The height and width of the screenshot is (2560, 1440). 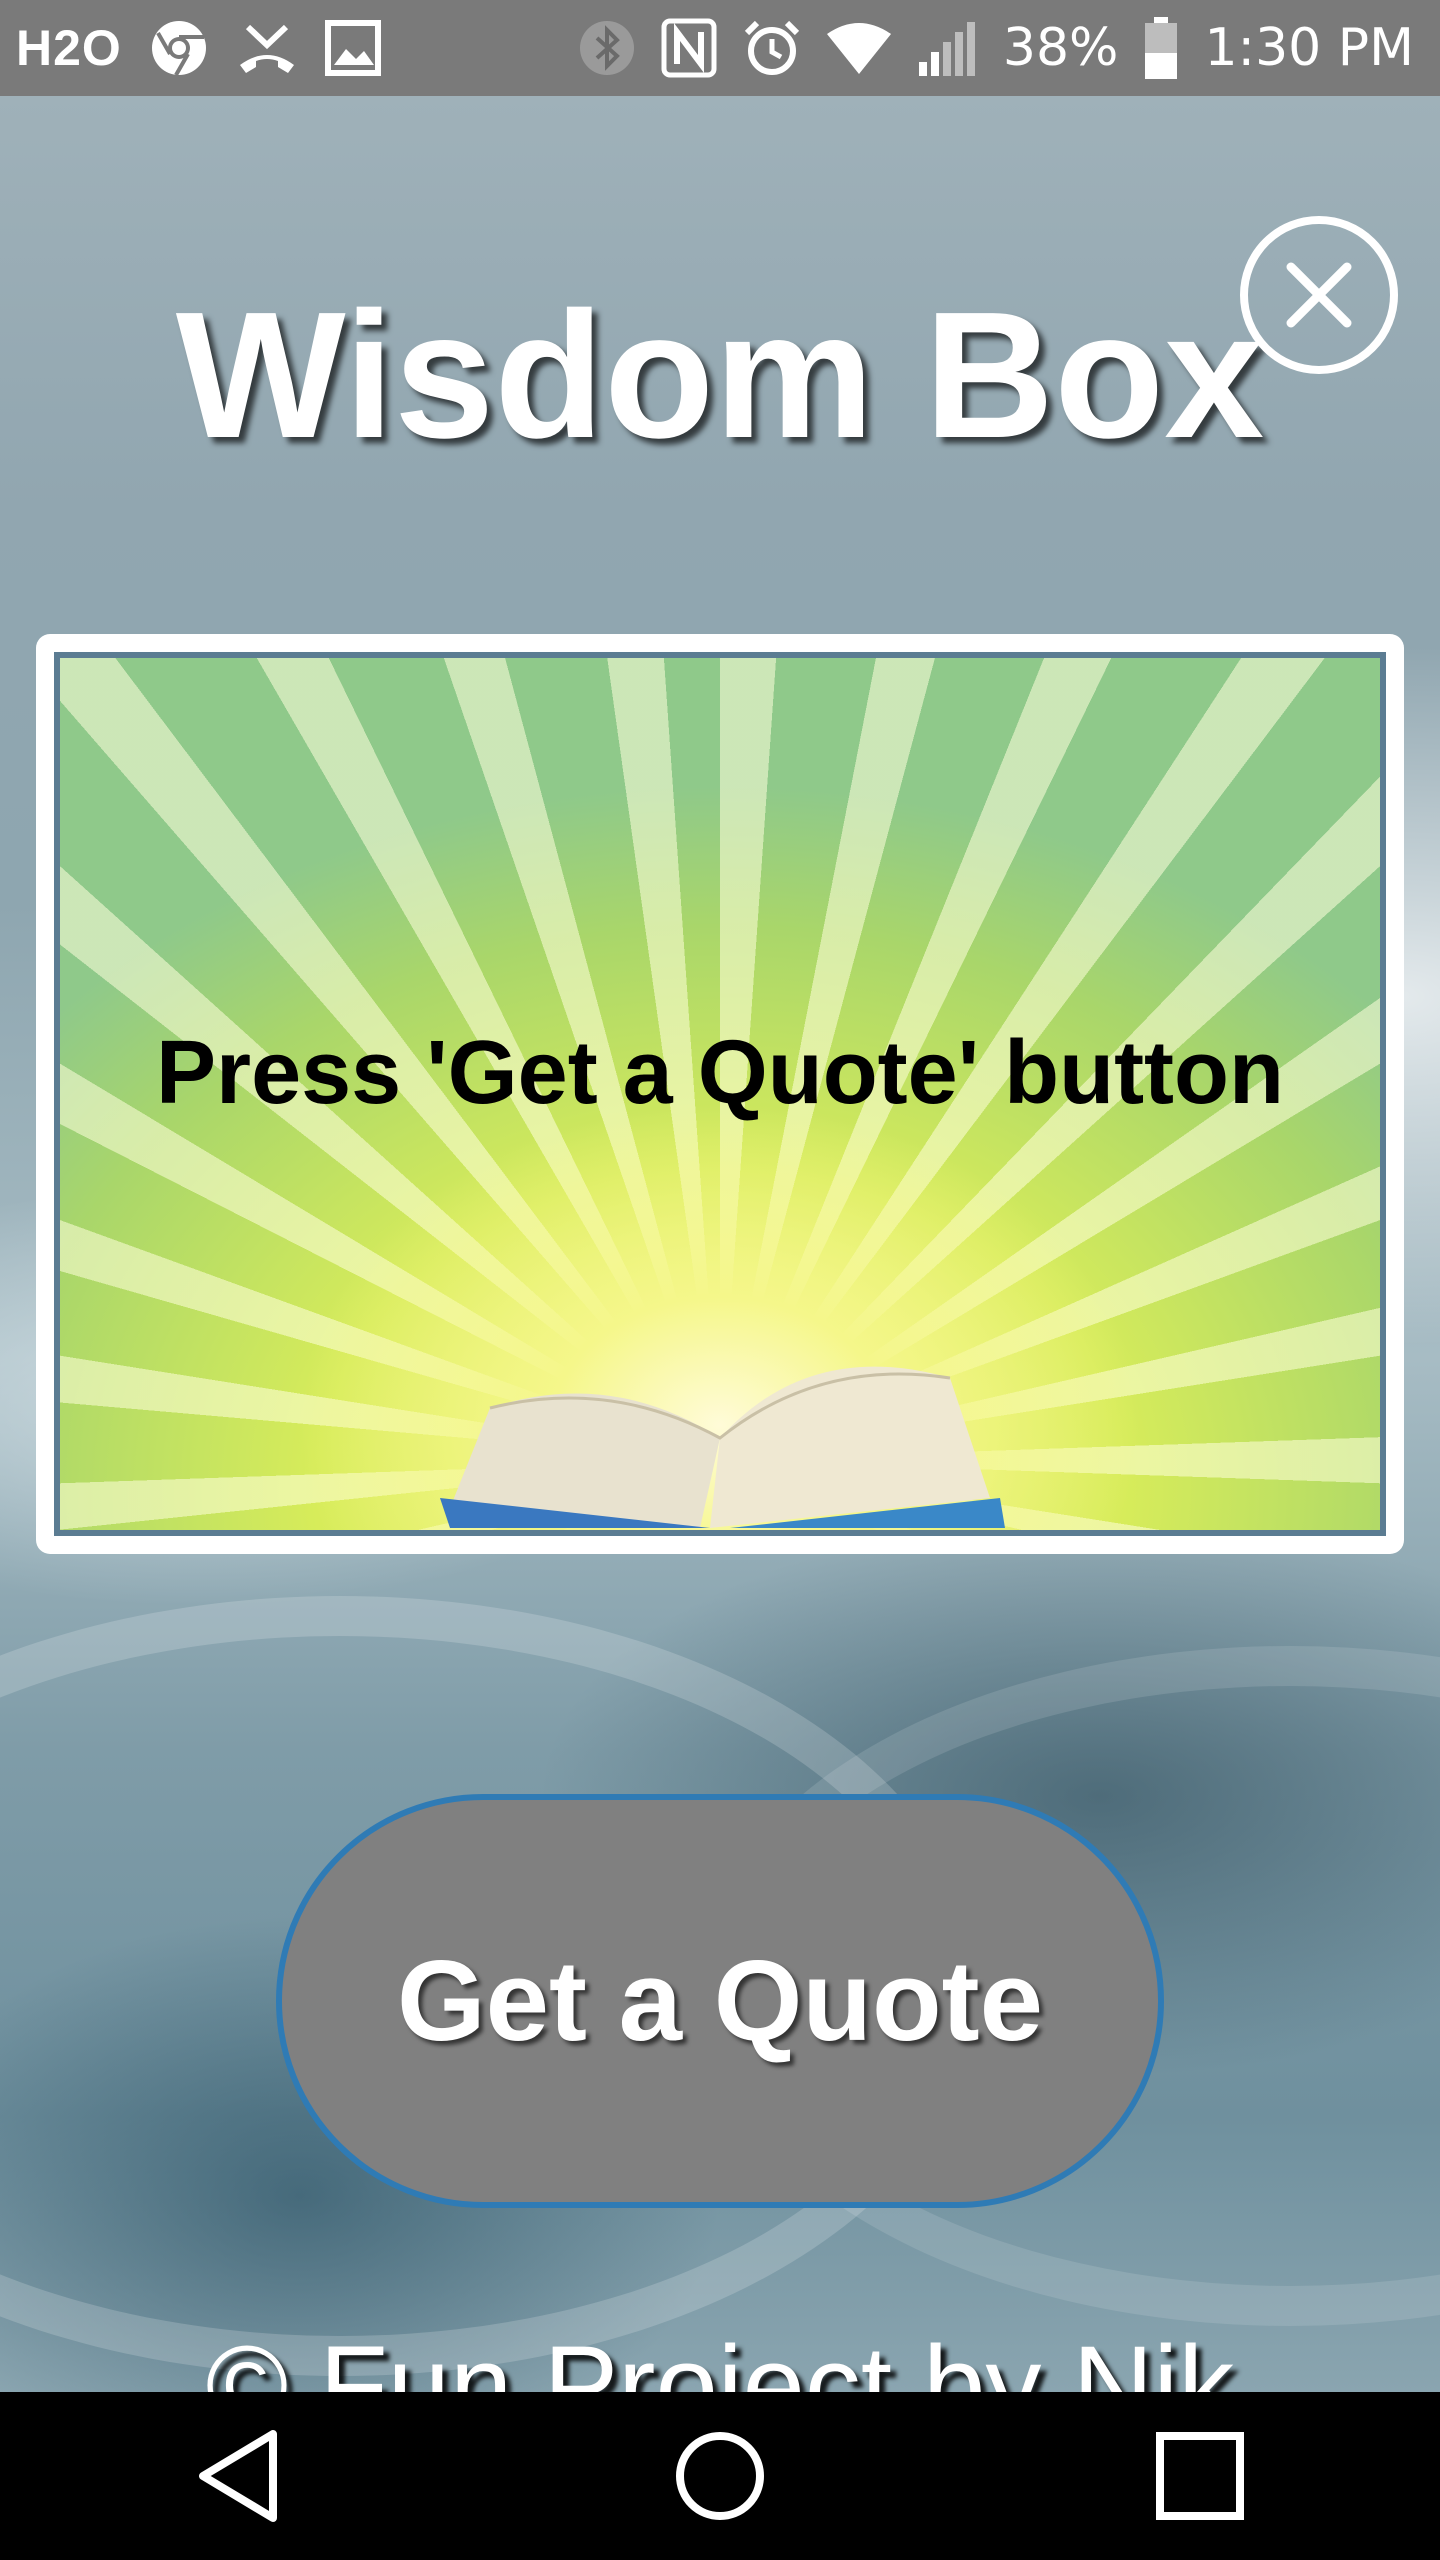 I want to click on back-button, so click(x=240, y=2476).